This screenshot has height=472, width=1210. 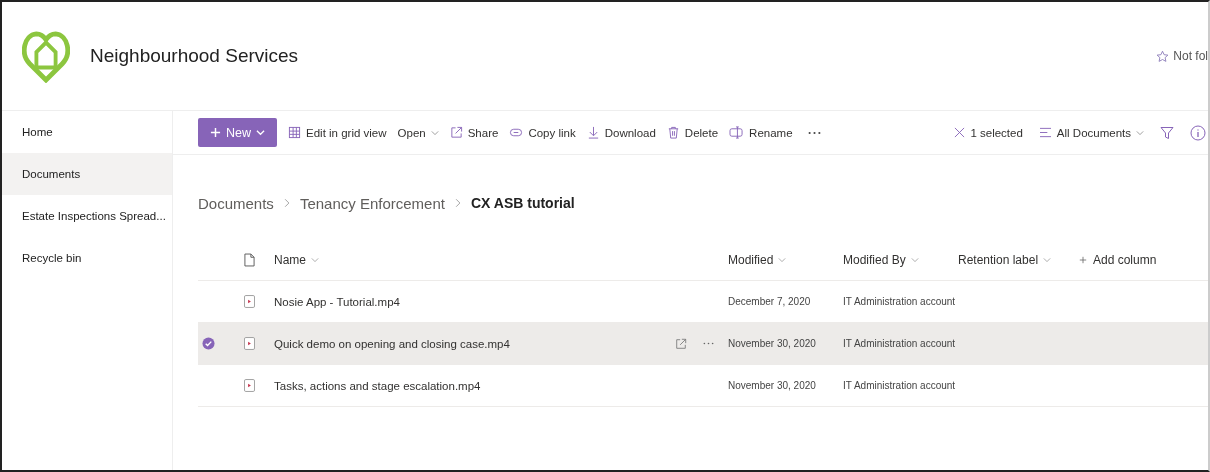 I want to click on star-icon, so click(x=1163, y=56).